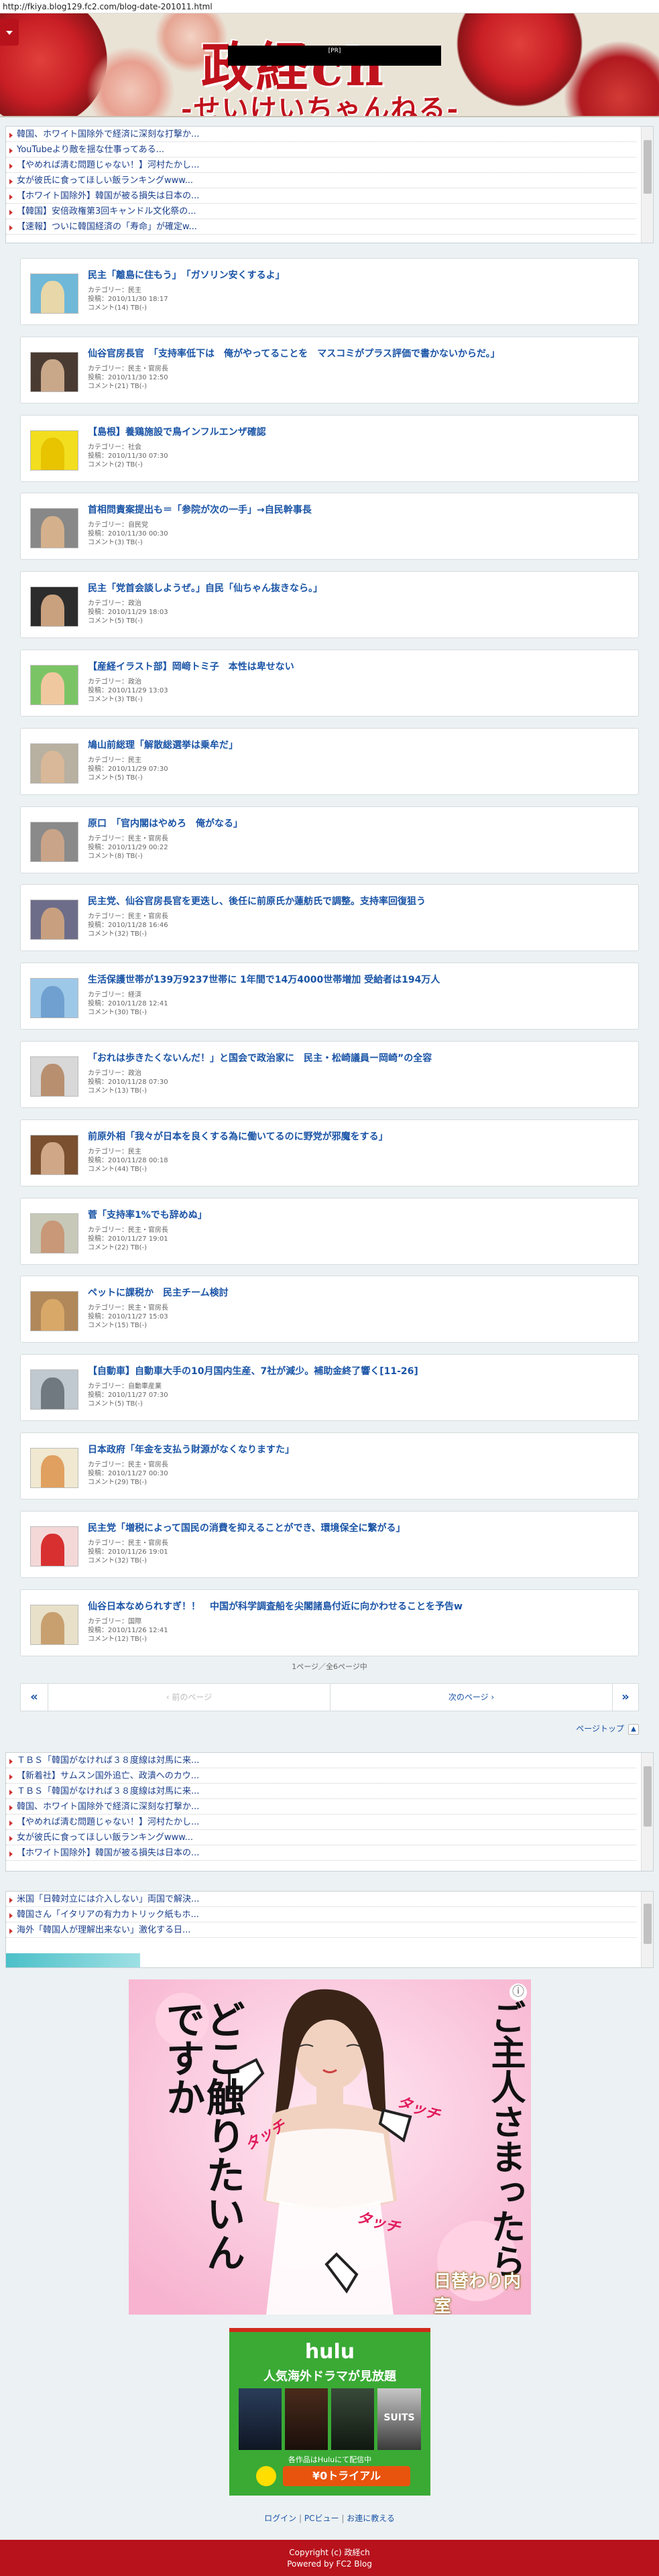 The height and width of the screenshot is (2576, 659). What do you see at coordinates (356, 1527) in the screenshot?
I see `article-title-link: 民主党「増税によって国民の消費を抑えることができ、環境保全に繋がる」` at bounding box center [356, 1527].